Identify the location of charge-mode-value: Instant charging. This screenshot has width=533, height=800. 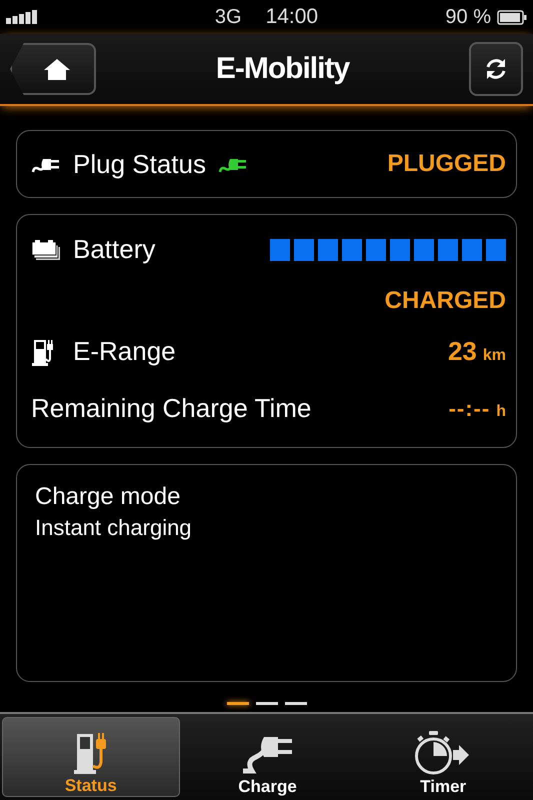
(113, 528).